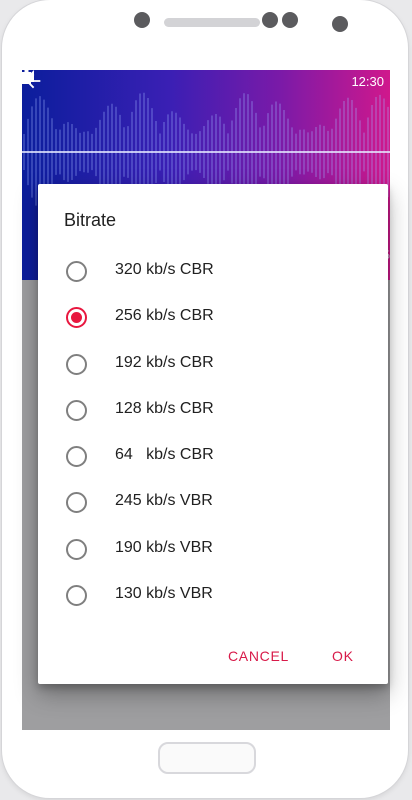 The width and height of the screenshot is (412, 800). I want to click on dialog-actions: CANCEL OK, so click(213, 659).